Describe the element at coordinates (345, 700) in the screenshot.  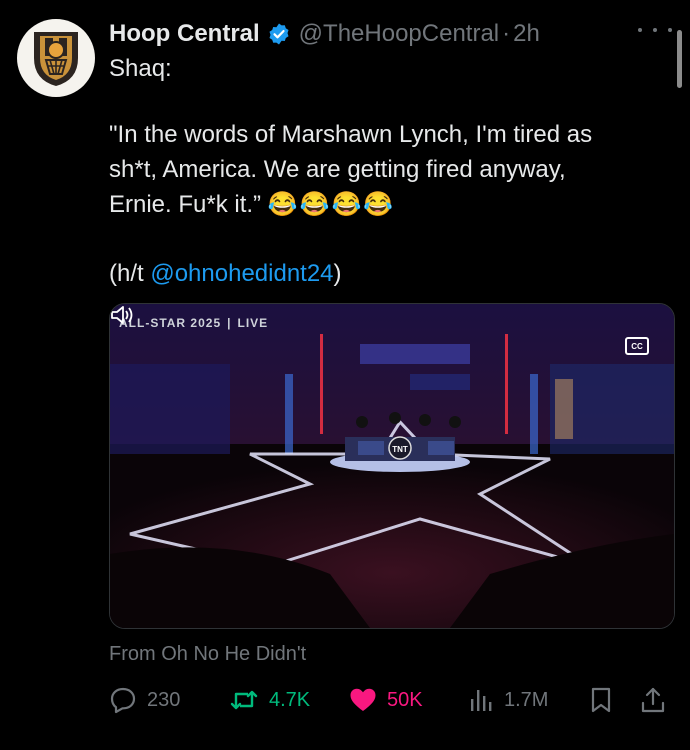
I see `tweet-actions-bar: 230 4.7K 50K 1.7M` at that location.